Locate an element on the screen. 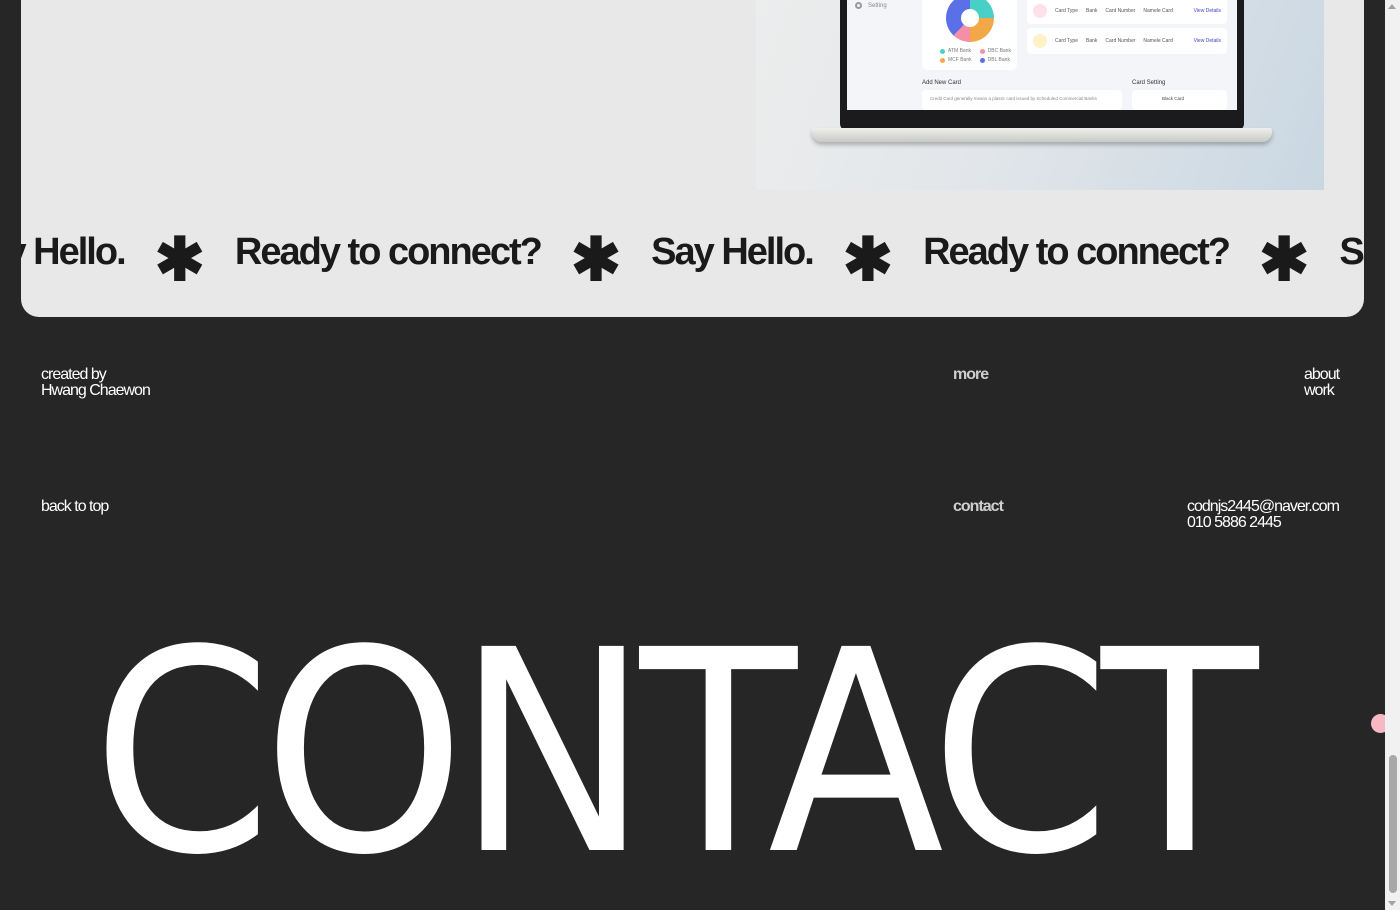  legend-item: MCF Bank is located at coordinates (956, 60).